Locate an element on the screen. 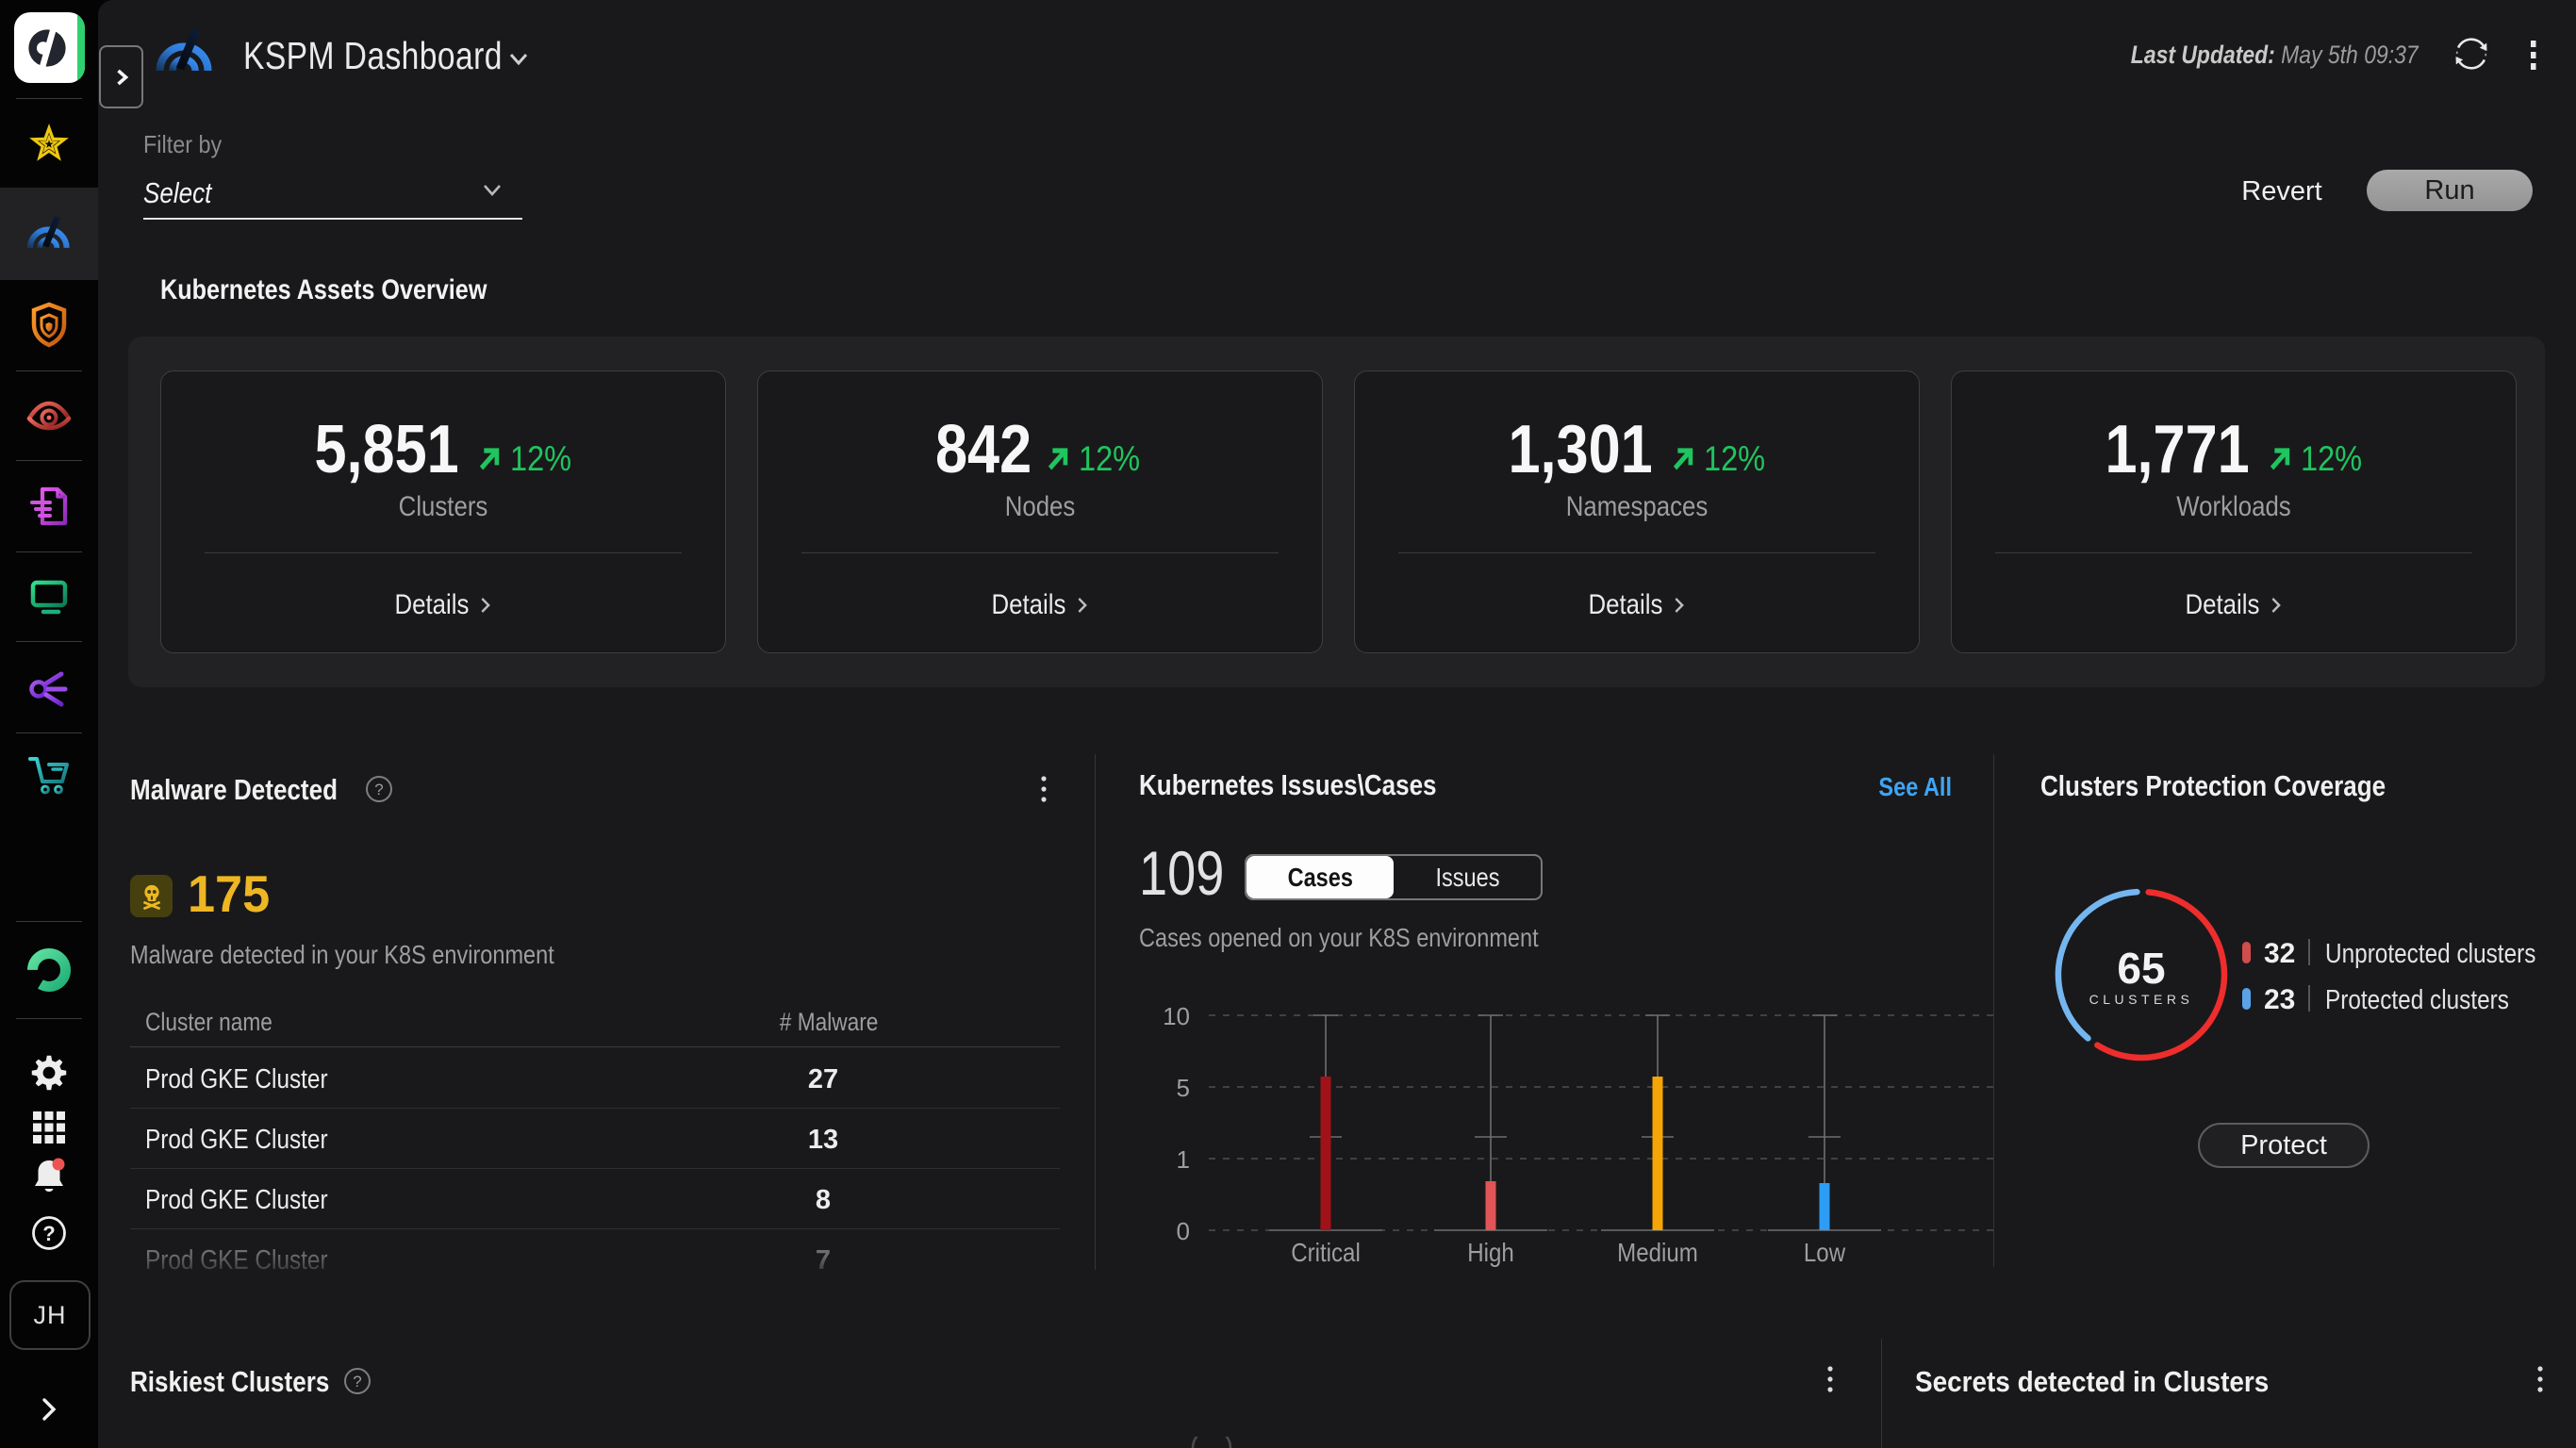 This screenshot has width=2576, height=1448. svg-text: CLUSTERS is located at coordinates (2141, 999).